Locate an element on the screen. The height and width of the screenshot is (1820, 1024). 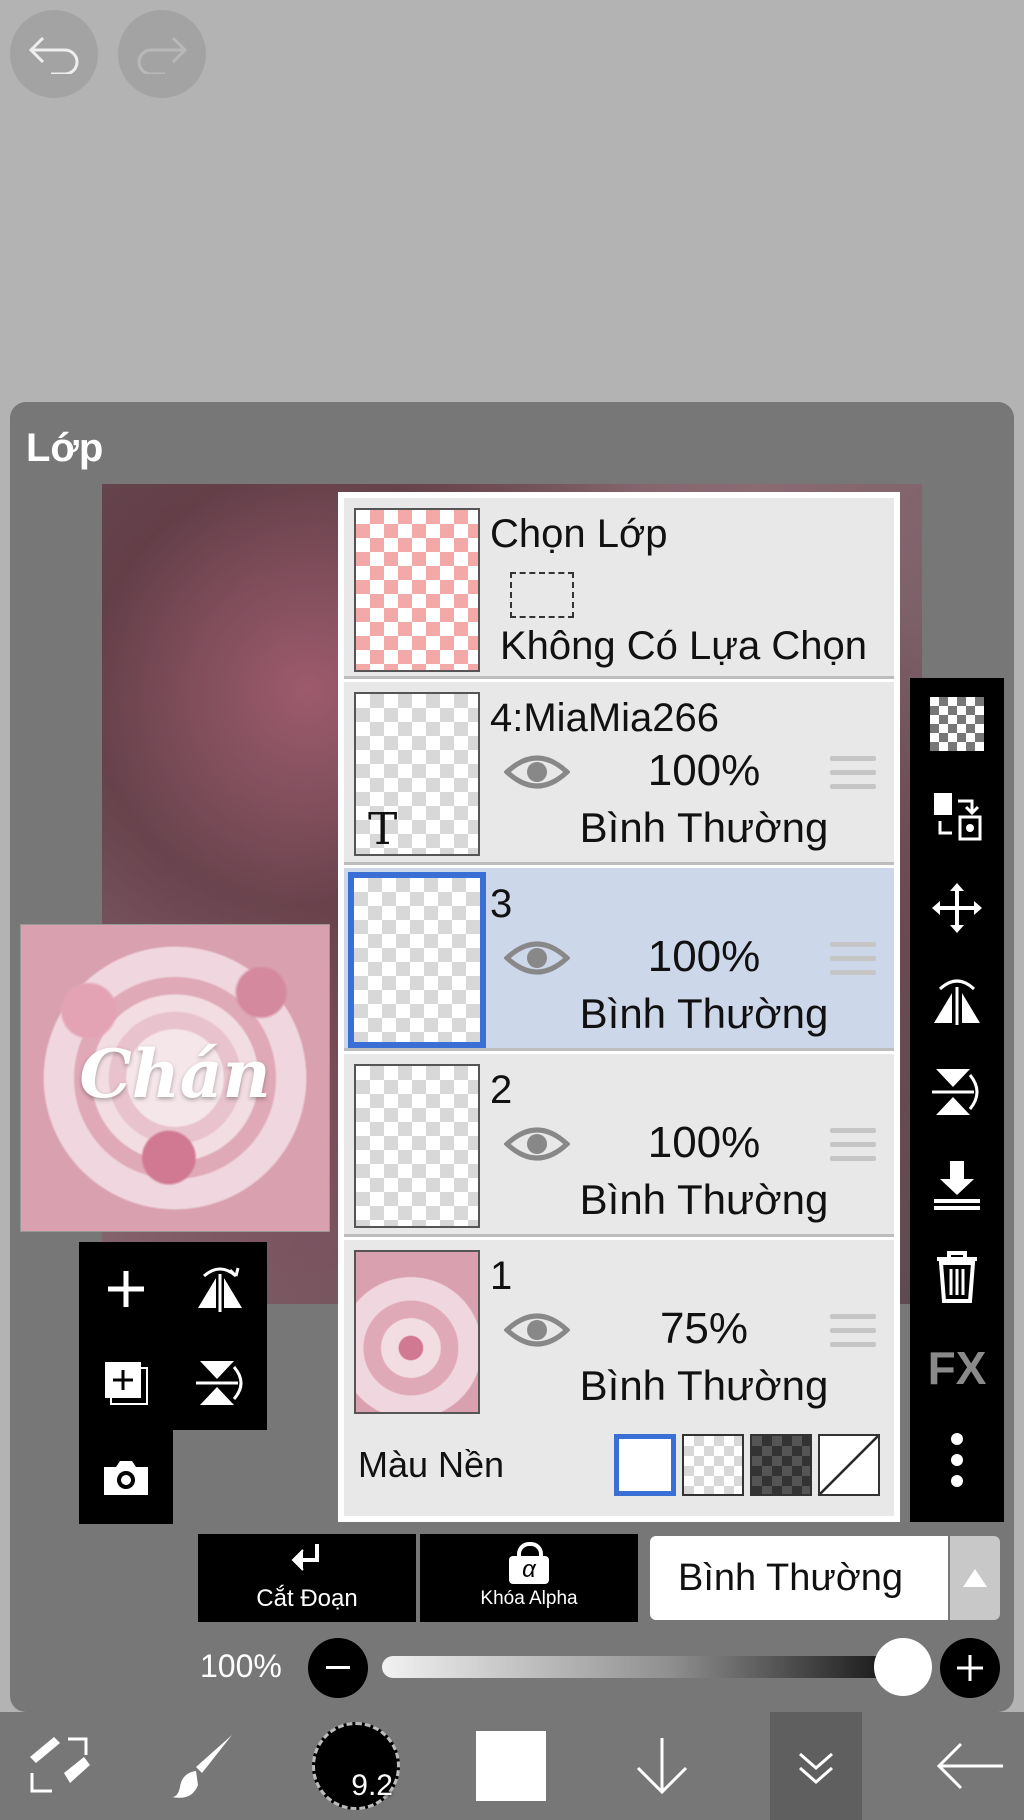
preview-text: Chán is located at coordinates (175, 1074).